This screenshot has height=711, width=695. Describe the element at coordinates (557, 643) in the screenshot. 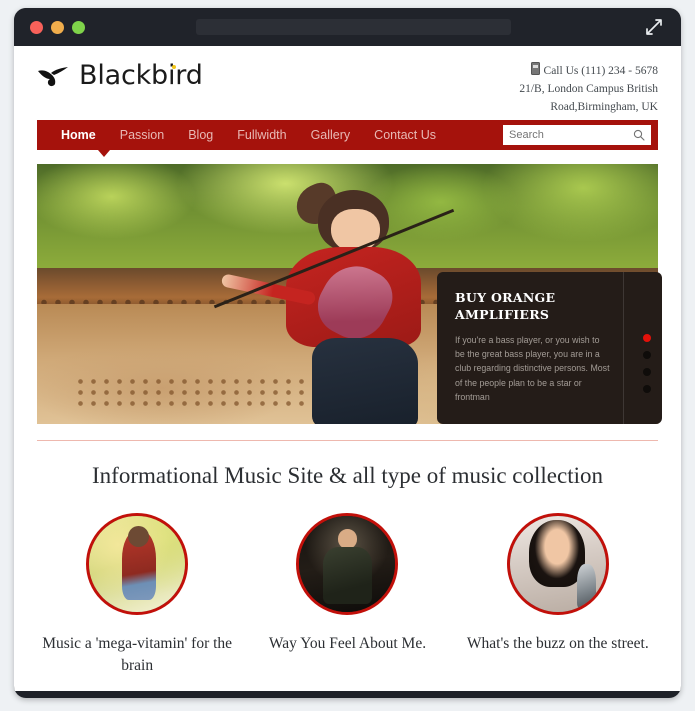

I see `feature-card-3-caption: What's the buzz on the street.` at that location.